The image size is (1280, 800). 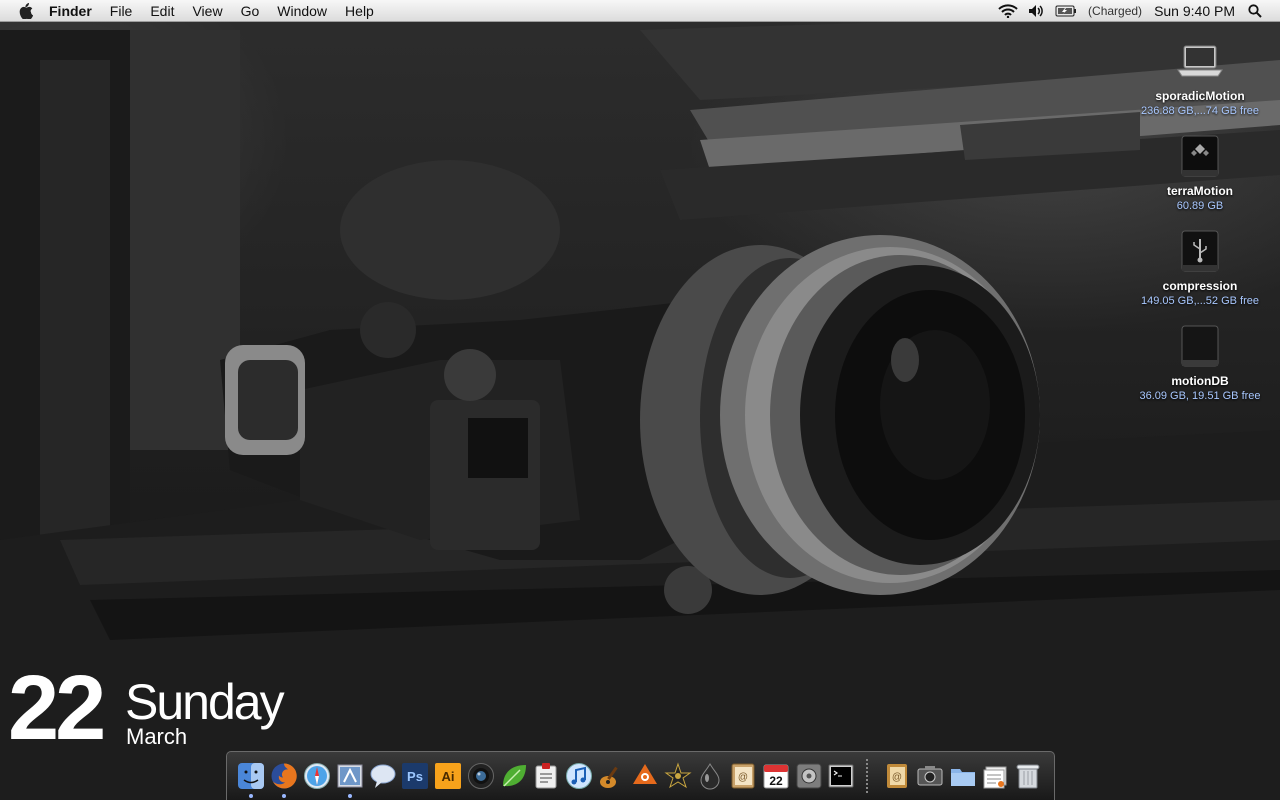 I want to click on mail-icon, so click(x=350, y=779).